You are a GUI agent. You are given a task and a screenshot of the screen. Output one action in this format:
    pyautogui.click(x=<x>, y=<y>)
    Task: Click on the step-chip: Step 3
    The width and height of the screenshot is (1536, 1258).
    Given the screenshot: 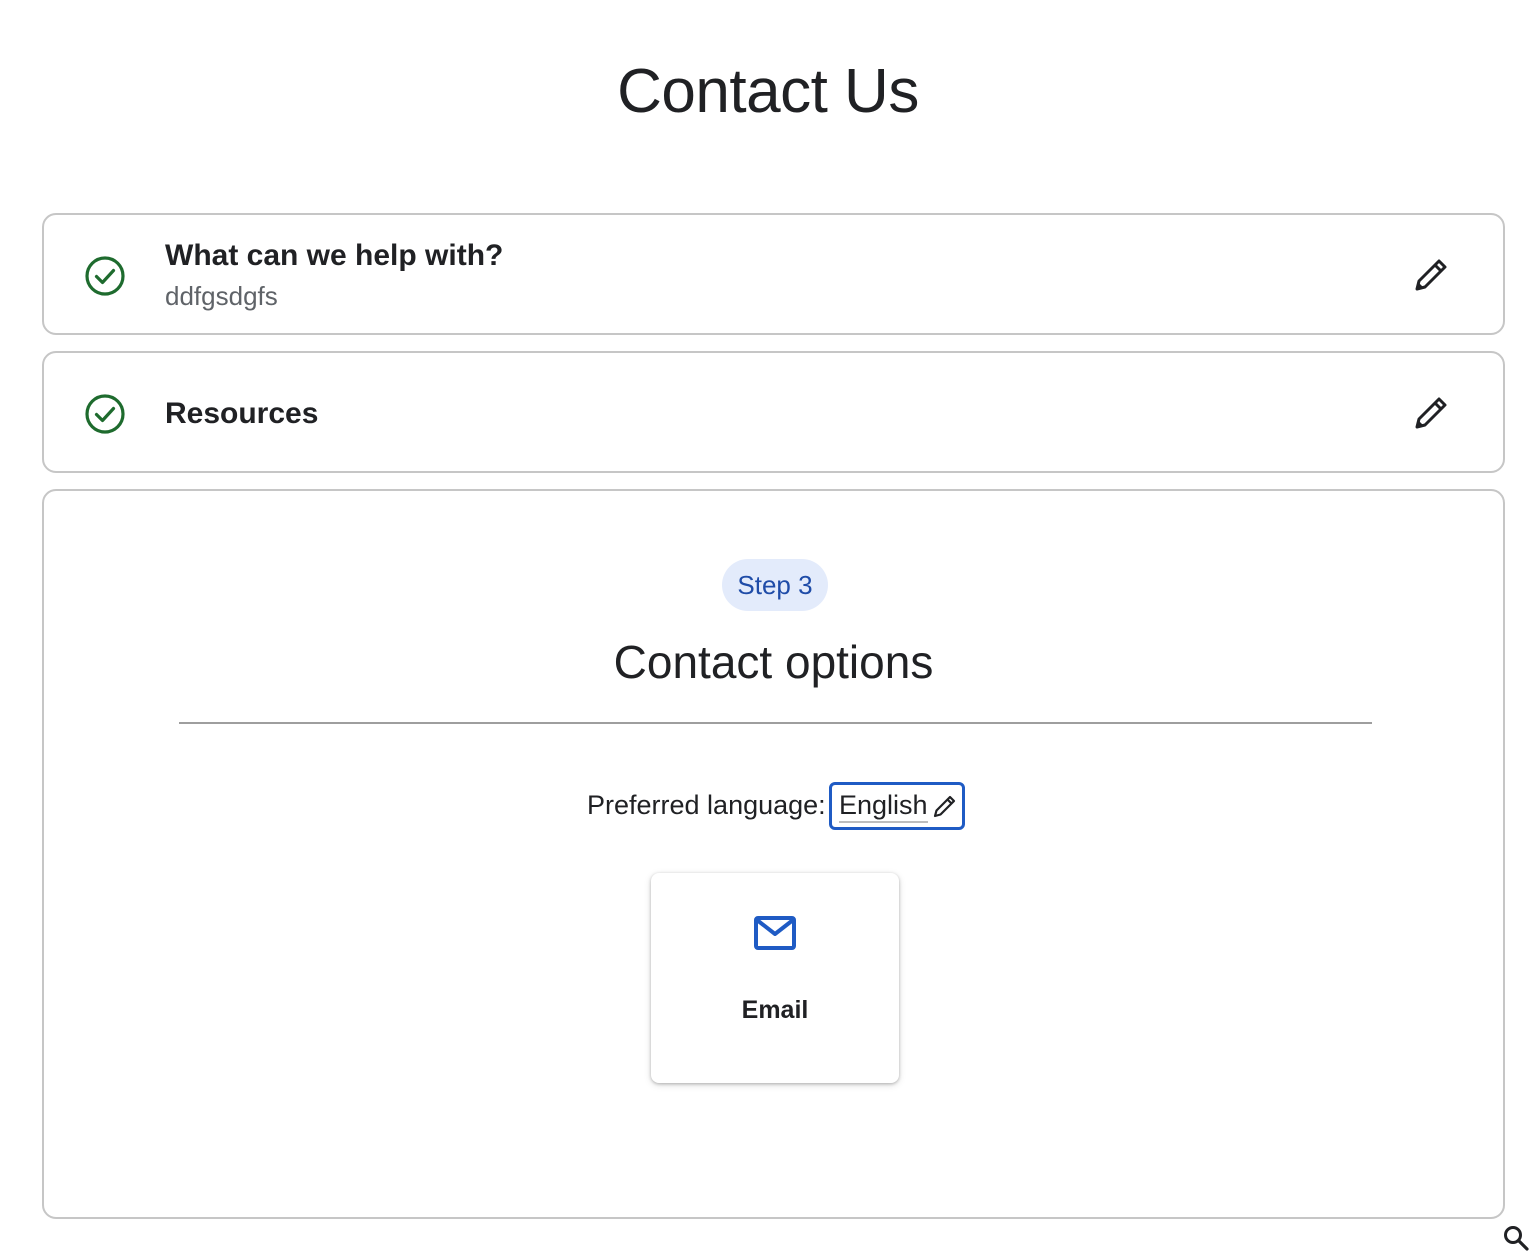 What is the action you would take?
    pyautogui.click(x=775, y=585)
    